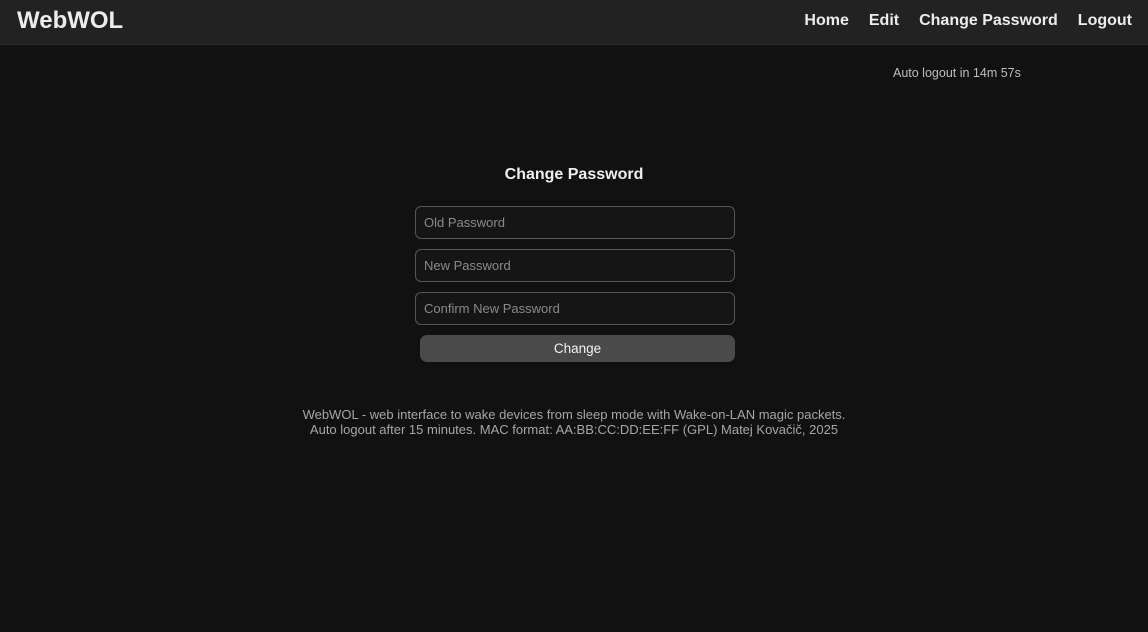 The image size is (1148, 632). What do you see at coordinates (575, 265) in the screenshot?
I see `new-password-field` at bounding box center [575, 265].